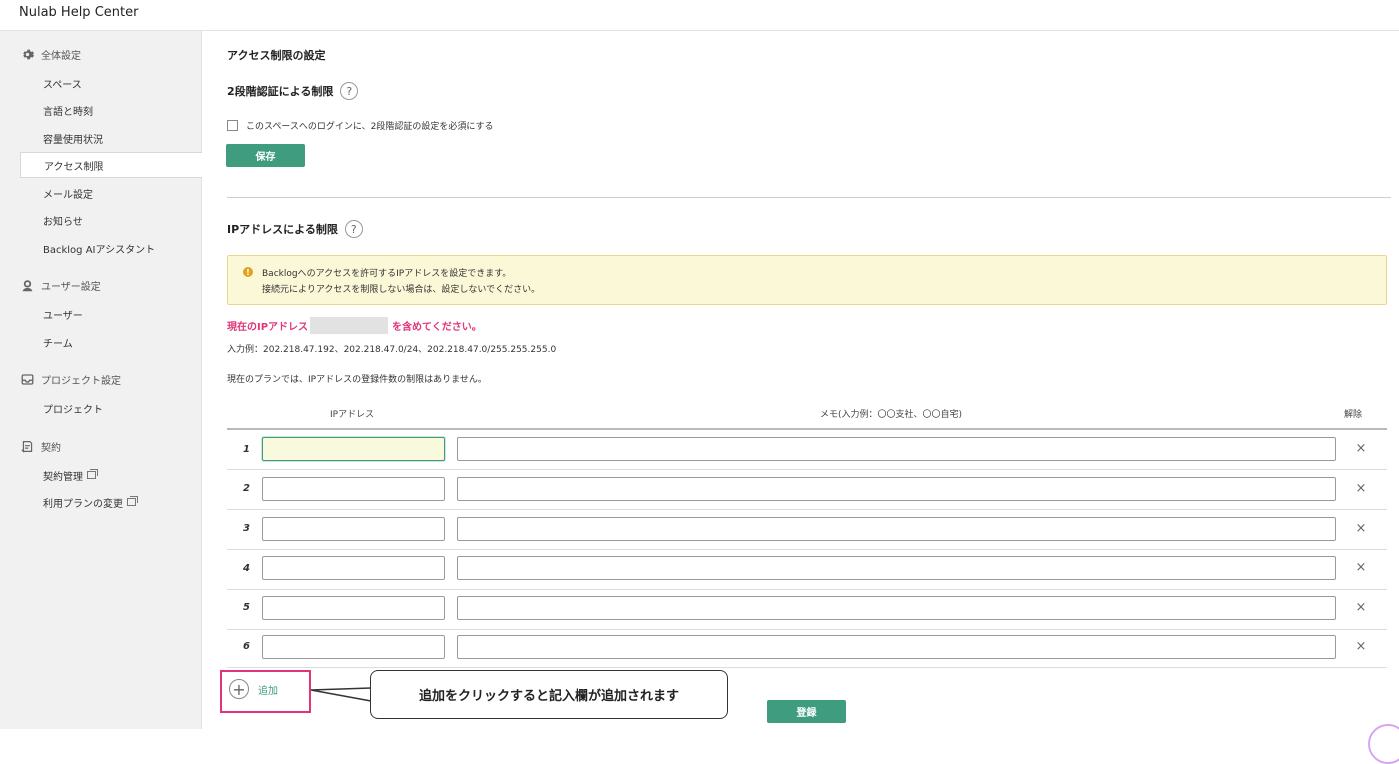 The image size is (1399, 764). Describe the element at coordinates (1383, 744) in the screenshot. I see `floating-help-button` at that location.